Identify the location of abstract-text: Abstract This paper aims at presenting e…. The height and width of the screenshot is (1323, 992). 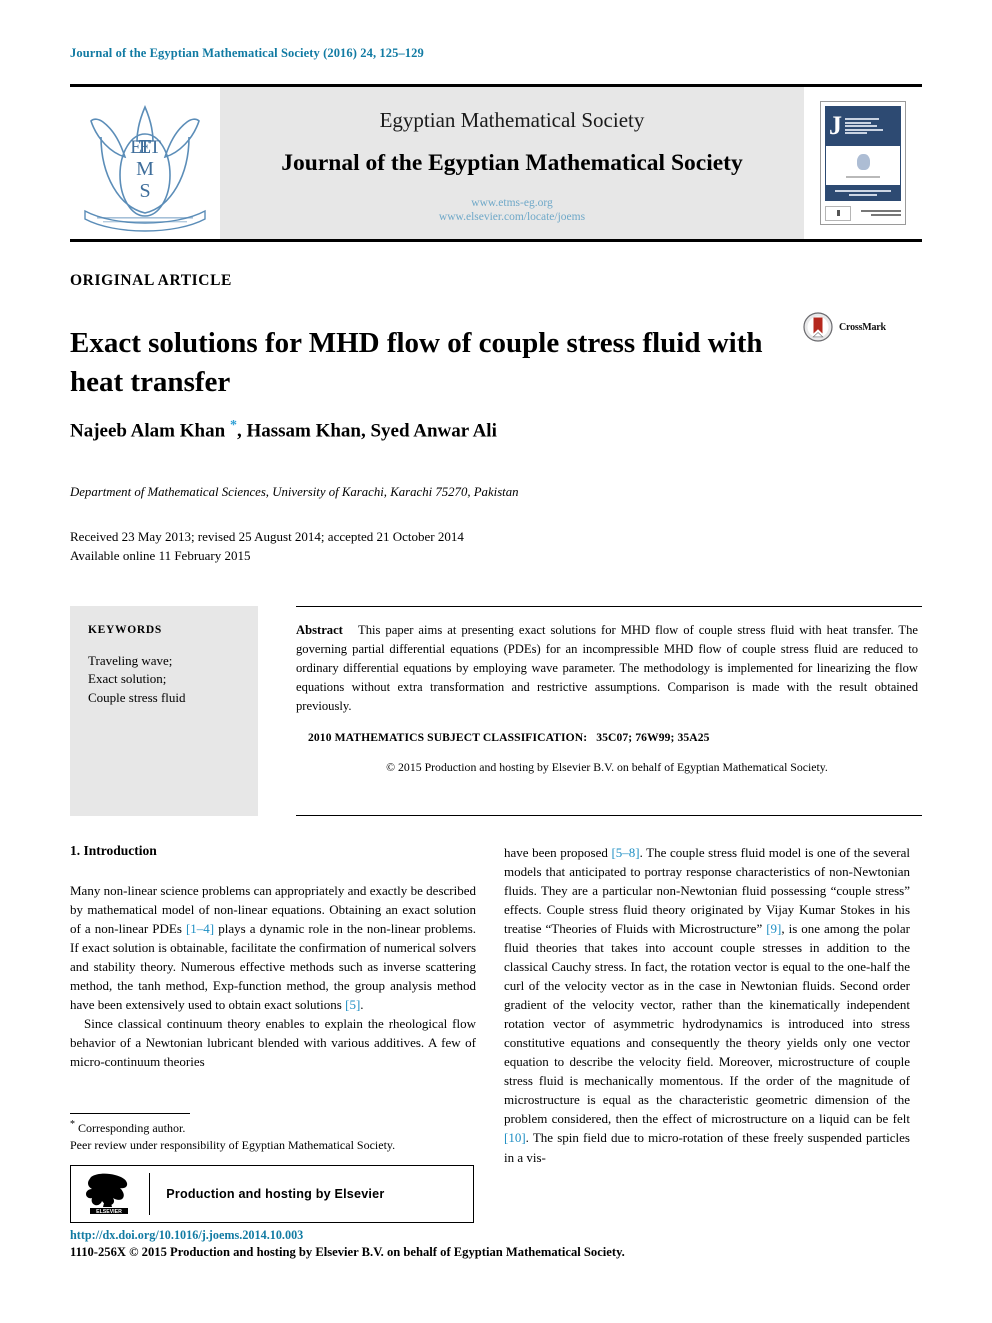
(607, 668).